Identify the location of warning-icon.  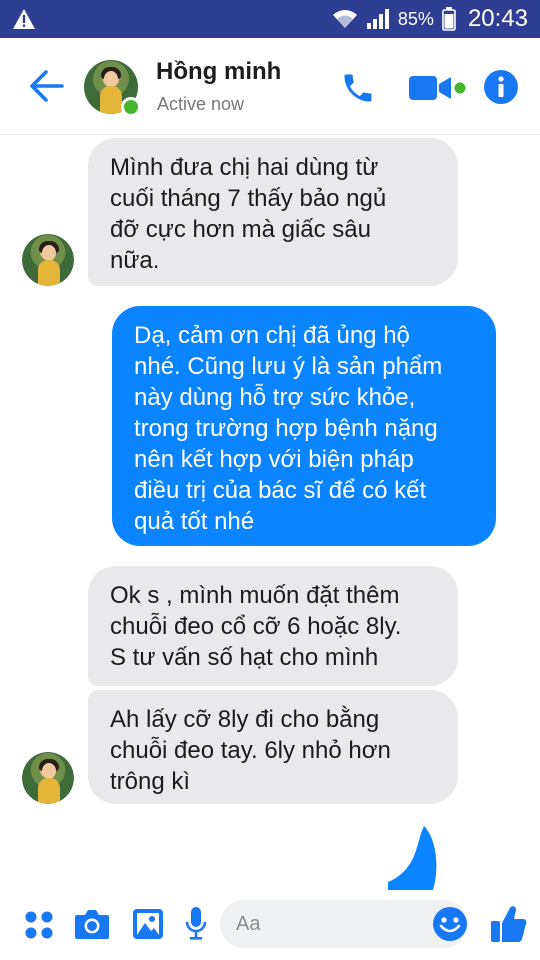
(24, 19).